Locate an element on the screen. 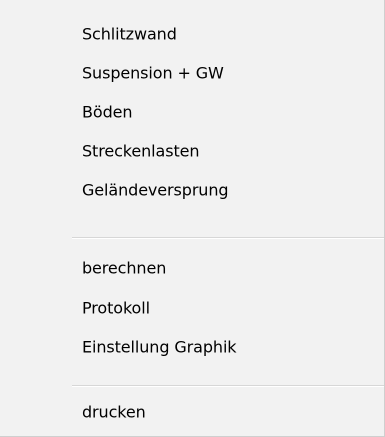 Image resolution: width=385 pixels, height=437 pixels. menu-item-label: berechnen is located at coordinates (124, 268).